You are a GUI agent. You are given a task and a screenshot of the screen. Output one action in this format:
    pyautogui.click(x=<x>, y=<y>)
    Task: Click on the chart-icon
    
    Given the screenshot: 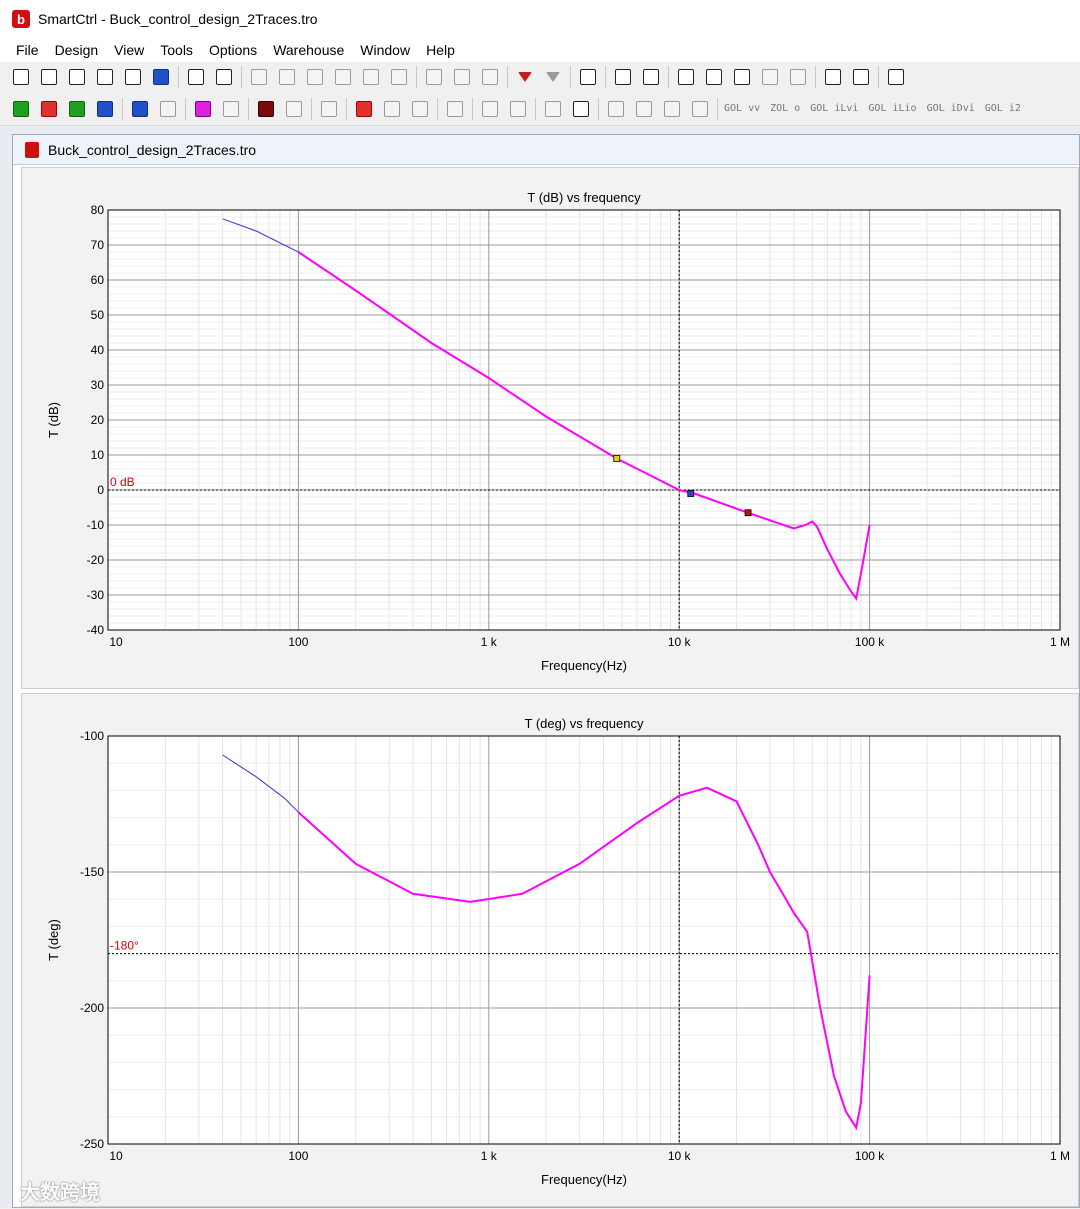 What is the action you would take?
    pyautogui.click(x=623, y=77)
    